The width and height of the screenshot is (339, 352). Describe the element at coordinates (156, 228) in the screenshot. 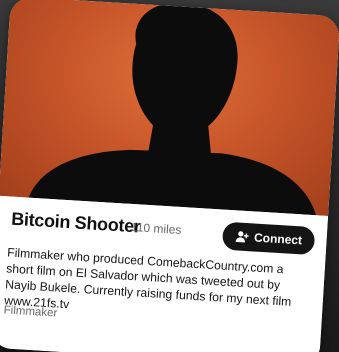

I see `profile-distance: 110 miles` at that location.